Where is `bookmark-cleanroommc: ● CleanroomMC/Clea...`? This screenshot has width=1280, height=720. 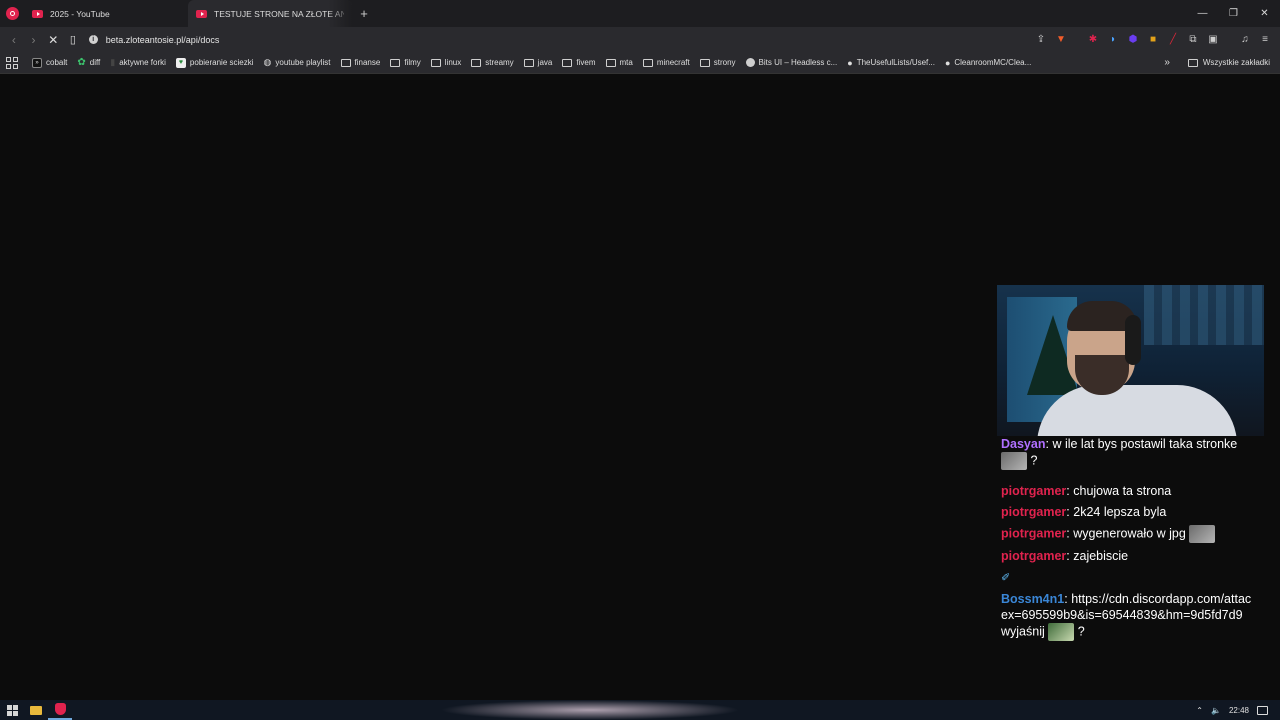
bookmark-cleanroommc: ● CleanroomMC/Clea... is located at coordinates (988, 63).